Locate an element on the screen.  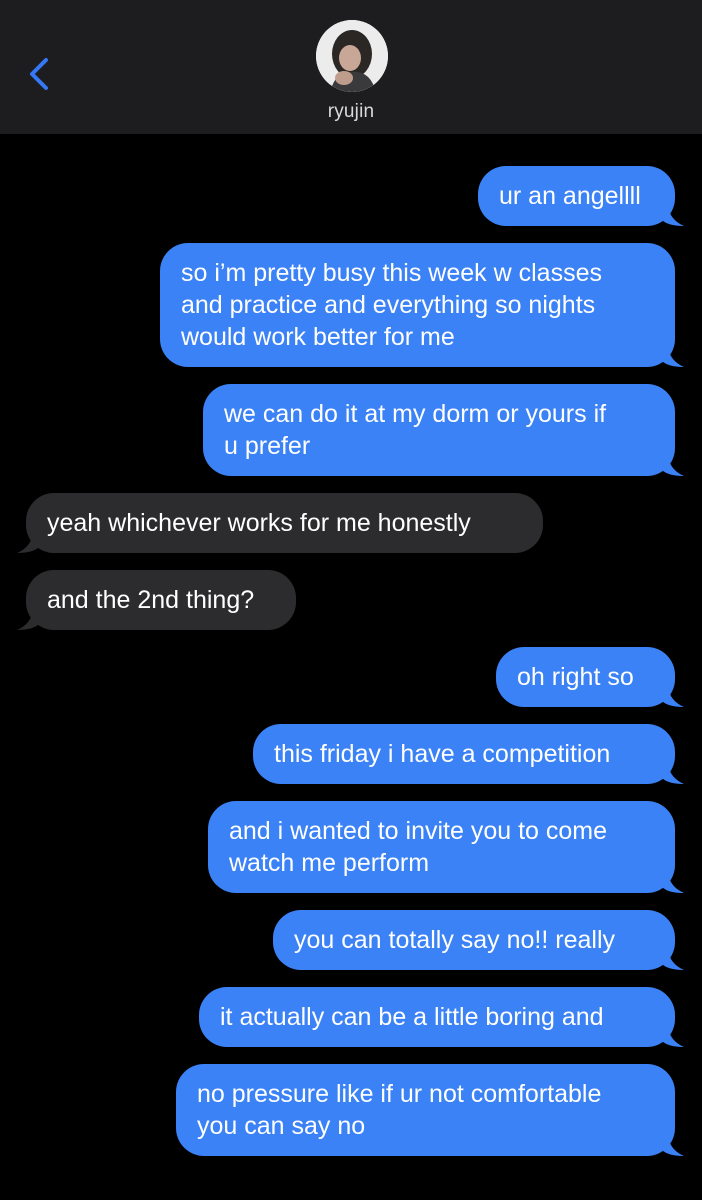
chevron-left-icon is located at coordinates (39, 74).